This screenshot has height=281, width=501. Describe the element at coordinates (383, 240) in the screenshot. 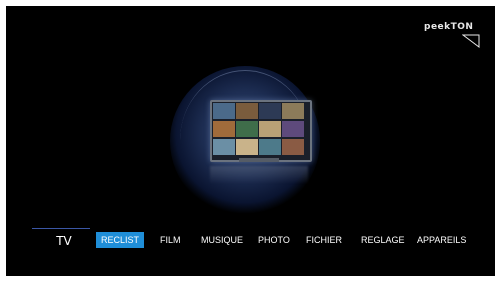

I see `menu-item-reglage: REGLAGE` at that location.